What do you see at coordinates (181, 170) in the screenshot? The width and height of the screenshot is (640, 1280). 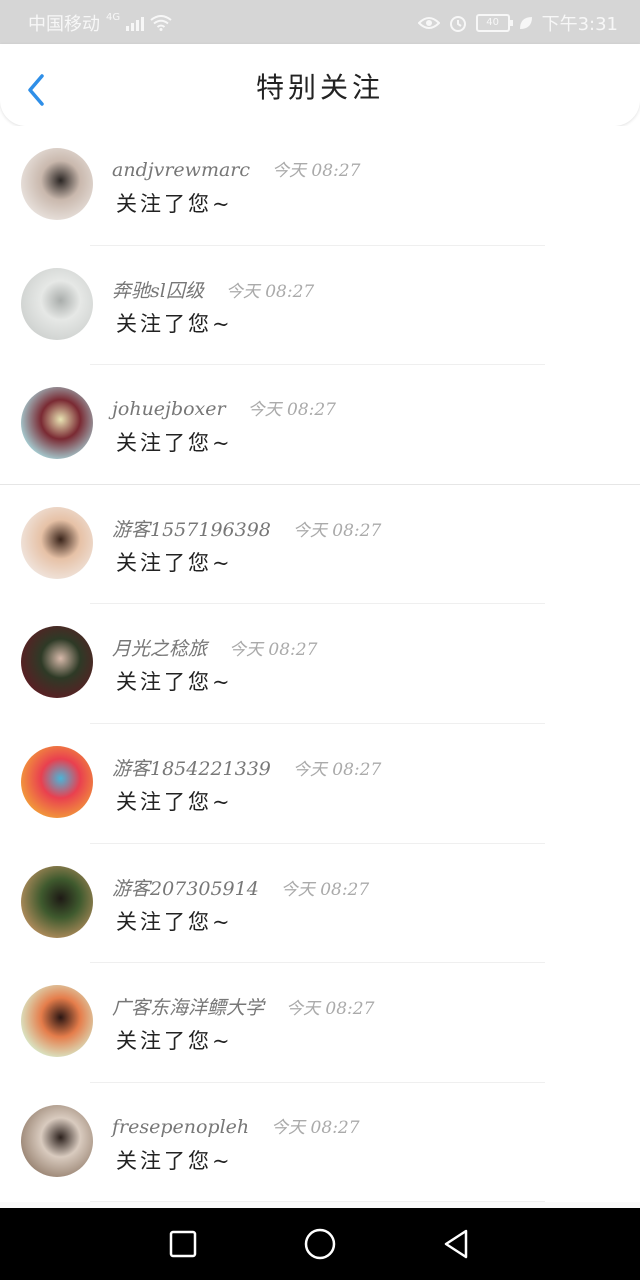 I see `username: andjvrewmarc` at bounding box center [181, 170].